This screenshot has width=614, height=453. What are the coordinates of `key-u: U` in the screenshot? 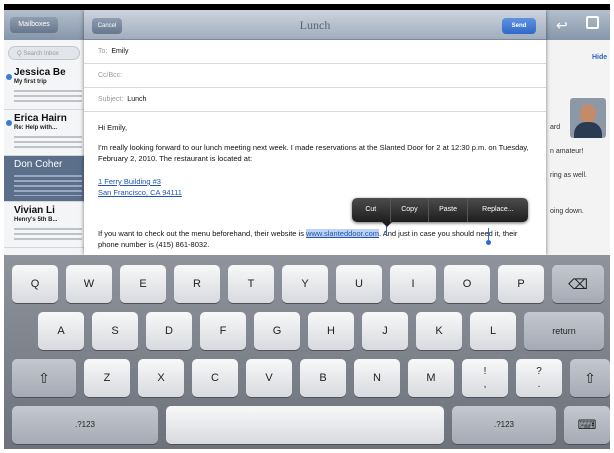 It's located at (359, 284).